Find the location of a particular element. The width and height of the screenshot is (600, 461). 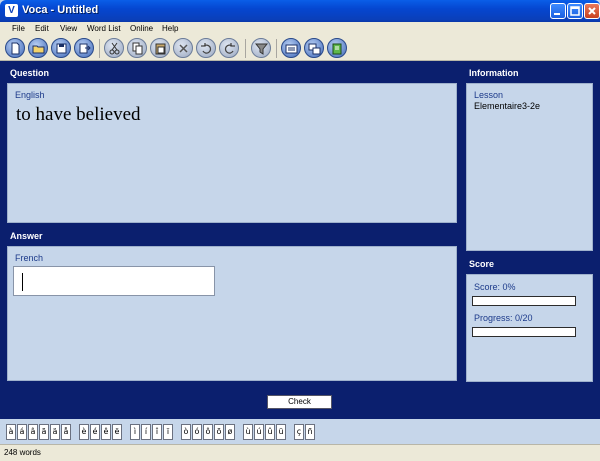

open-folder-icon is located at coordinates (38, 49).